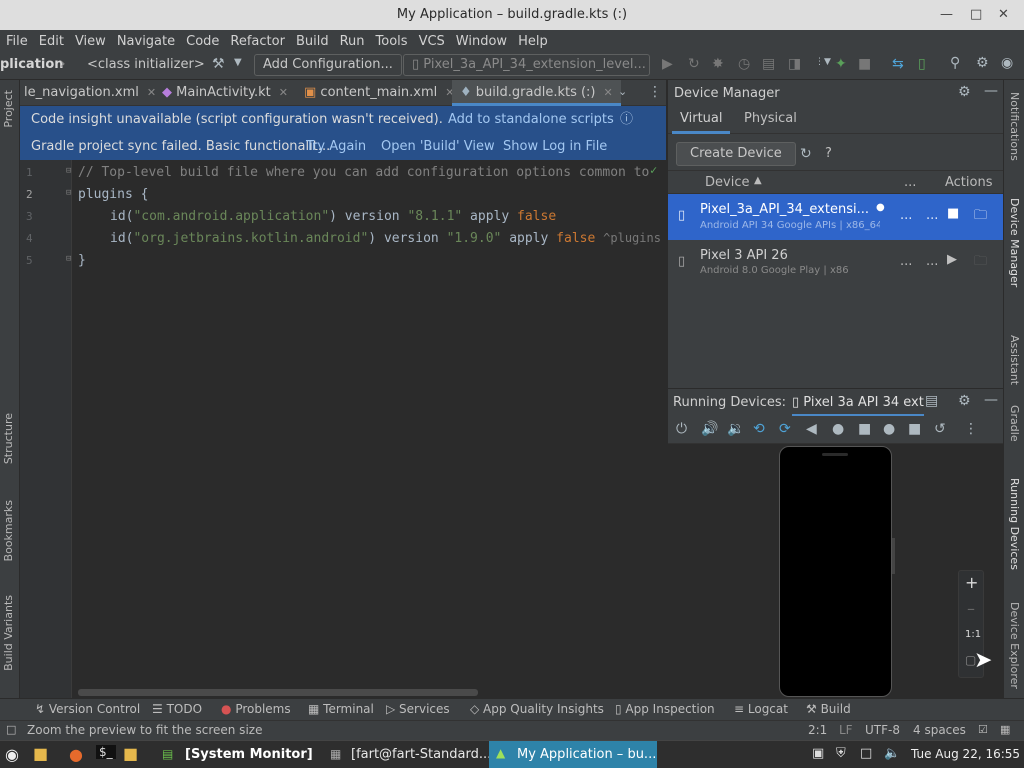  I want to click on chevron-down-icon: ▼, so click(238, 62).